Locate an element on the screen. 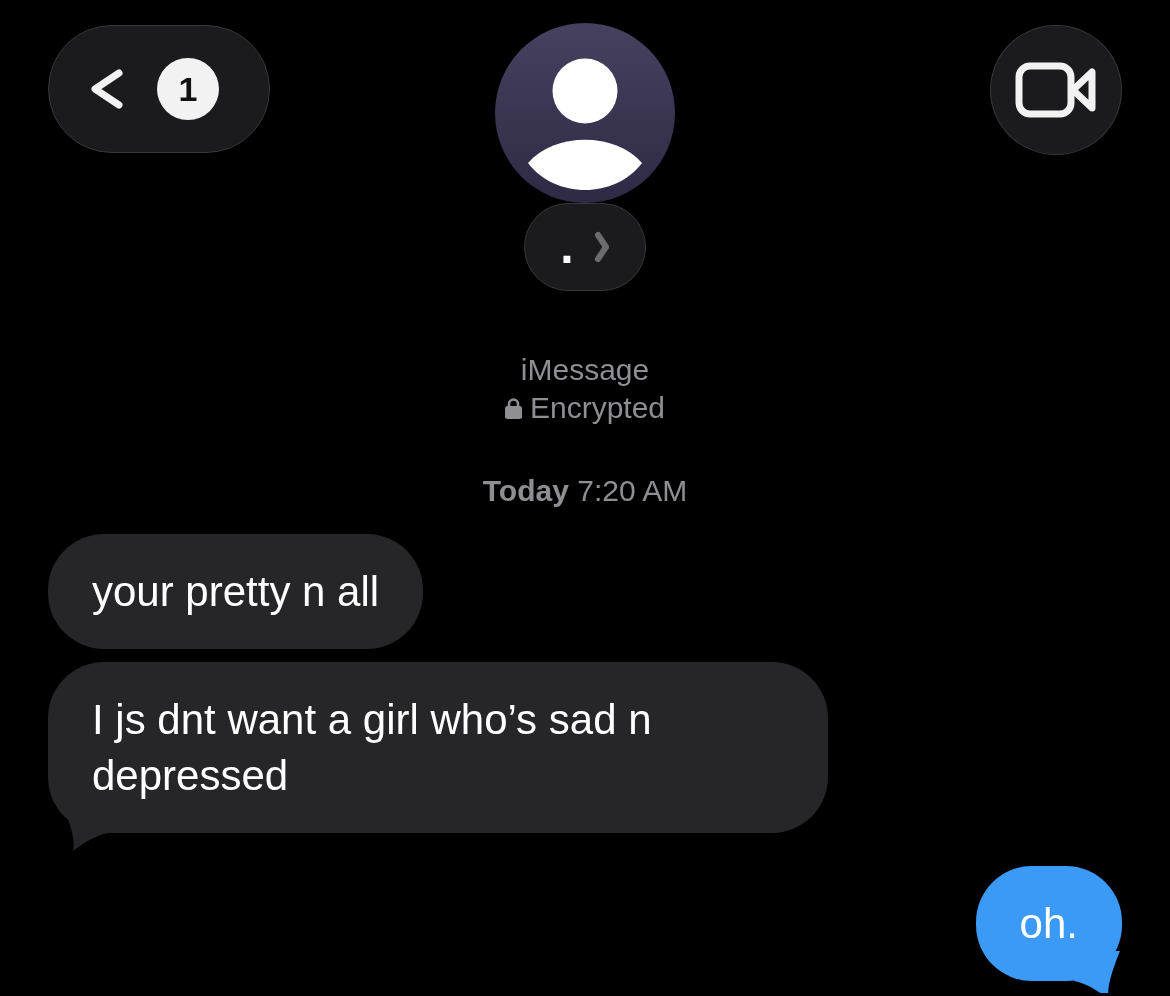 The width and height of the screenshot is (1170, 996). contact-name-button: . is located at coordinates (585, 247).